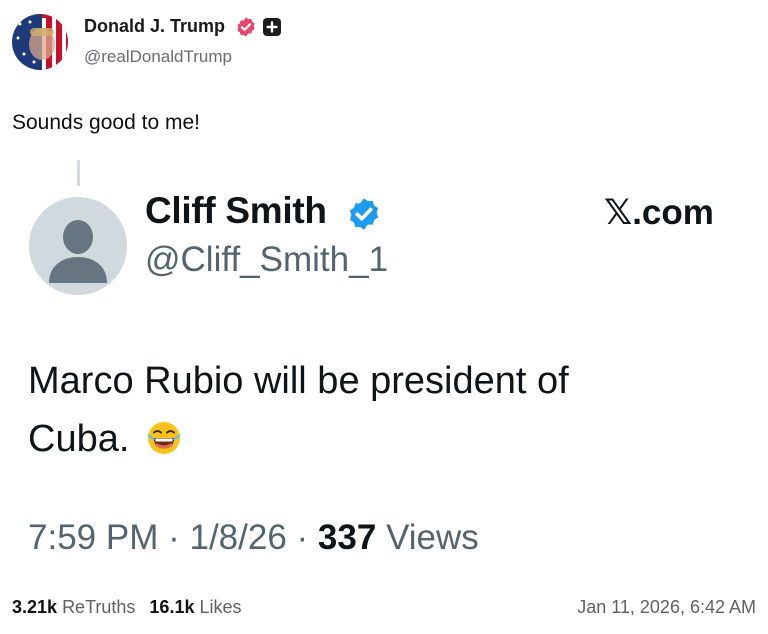  Describe the element at coordinates (298, 410) in the screenshot. I see `tweet-text-content: Marco Rubio will be president of Cuba.` at that location.